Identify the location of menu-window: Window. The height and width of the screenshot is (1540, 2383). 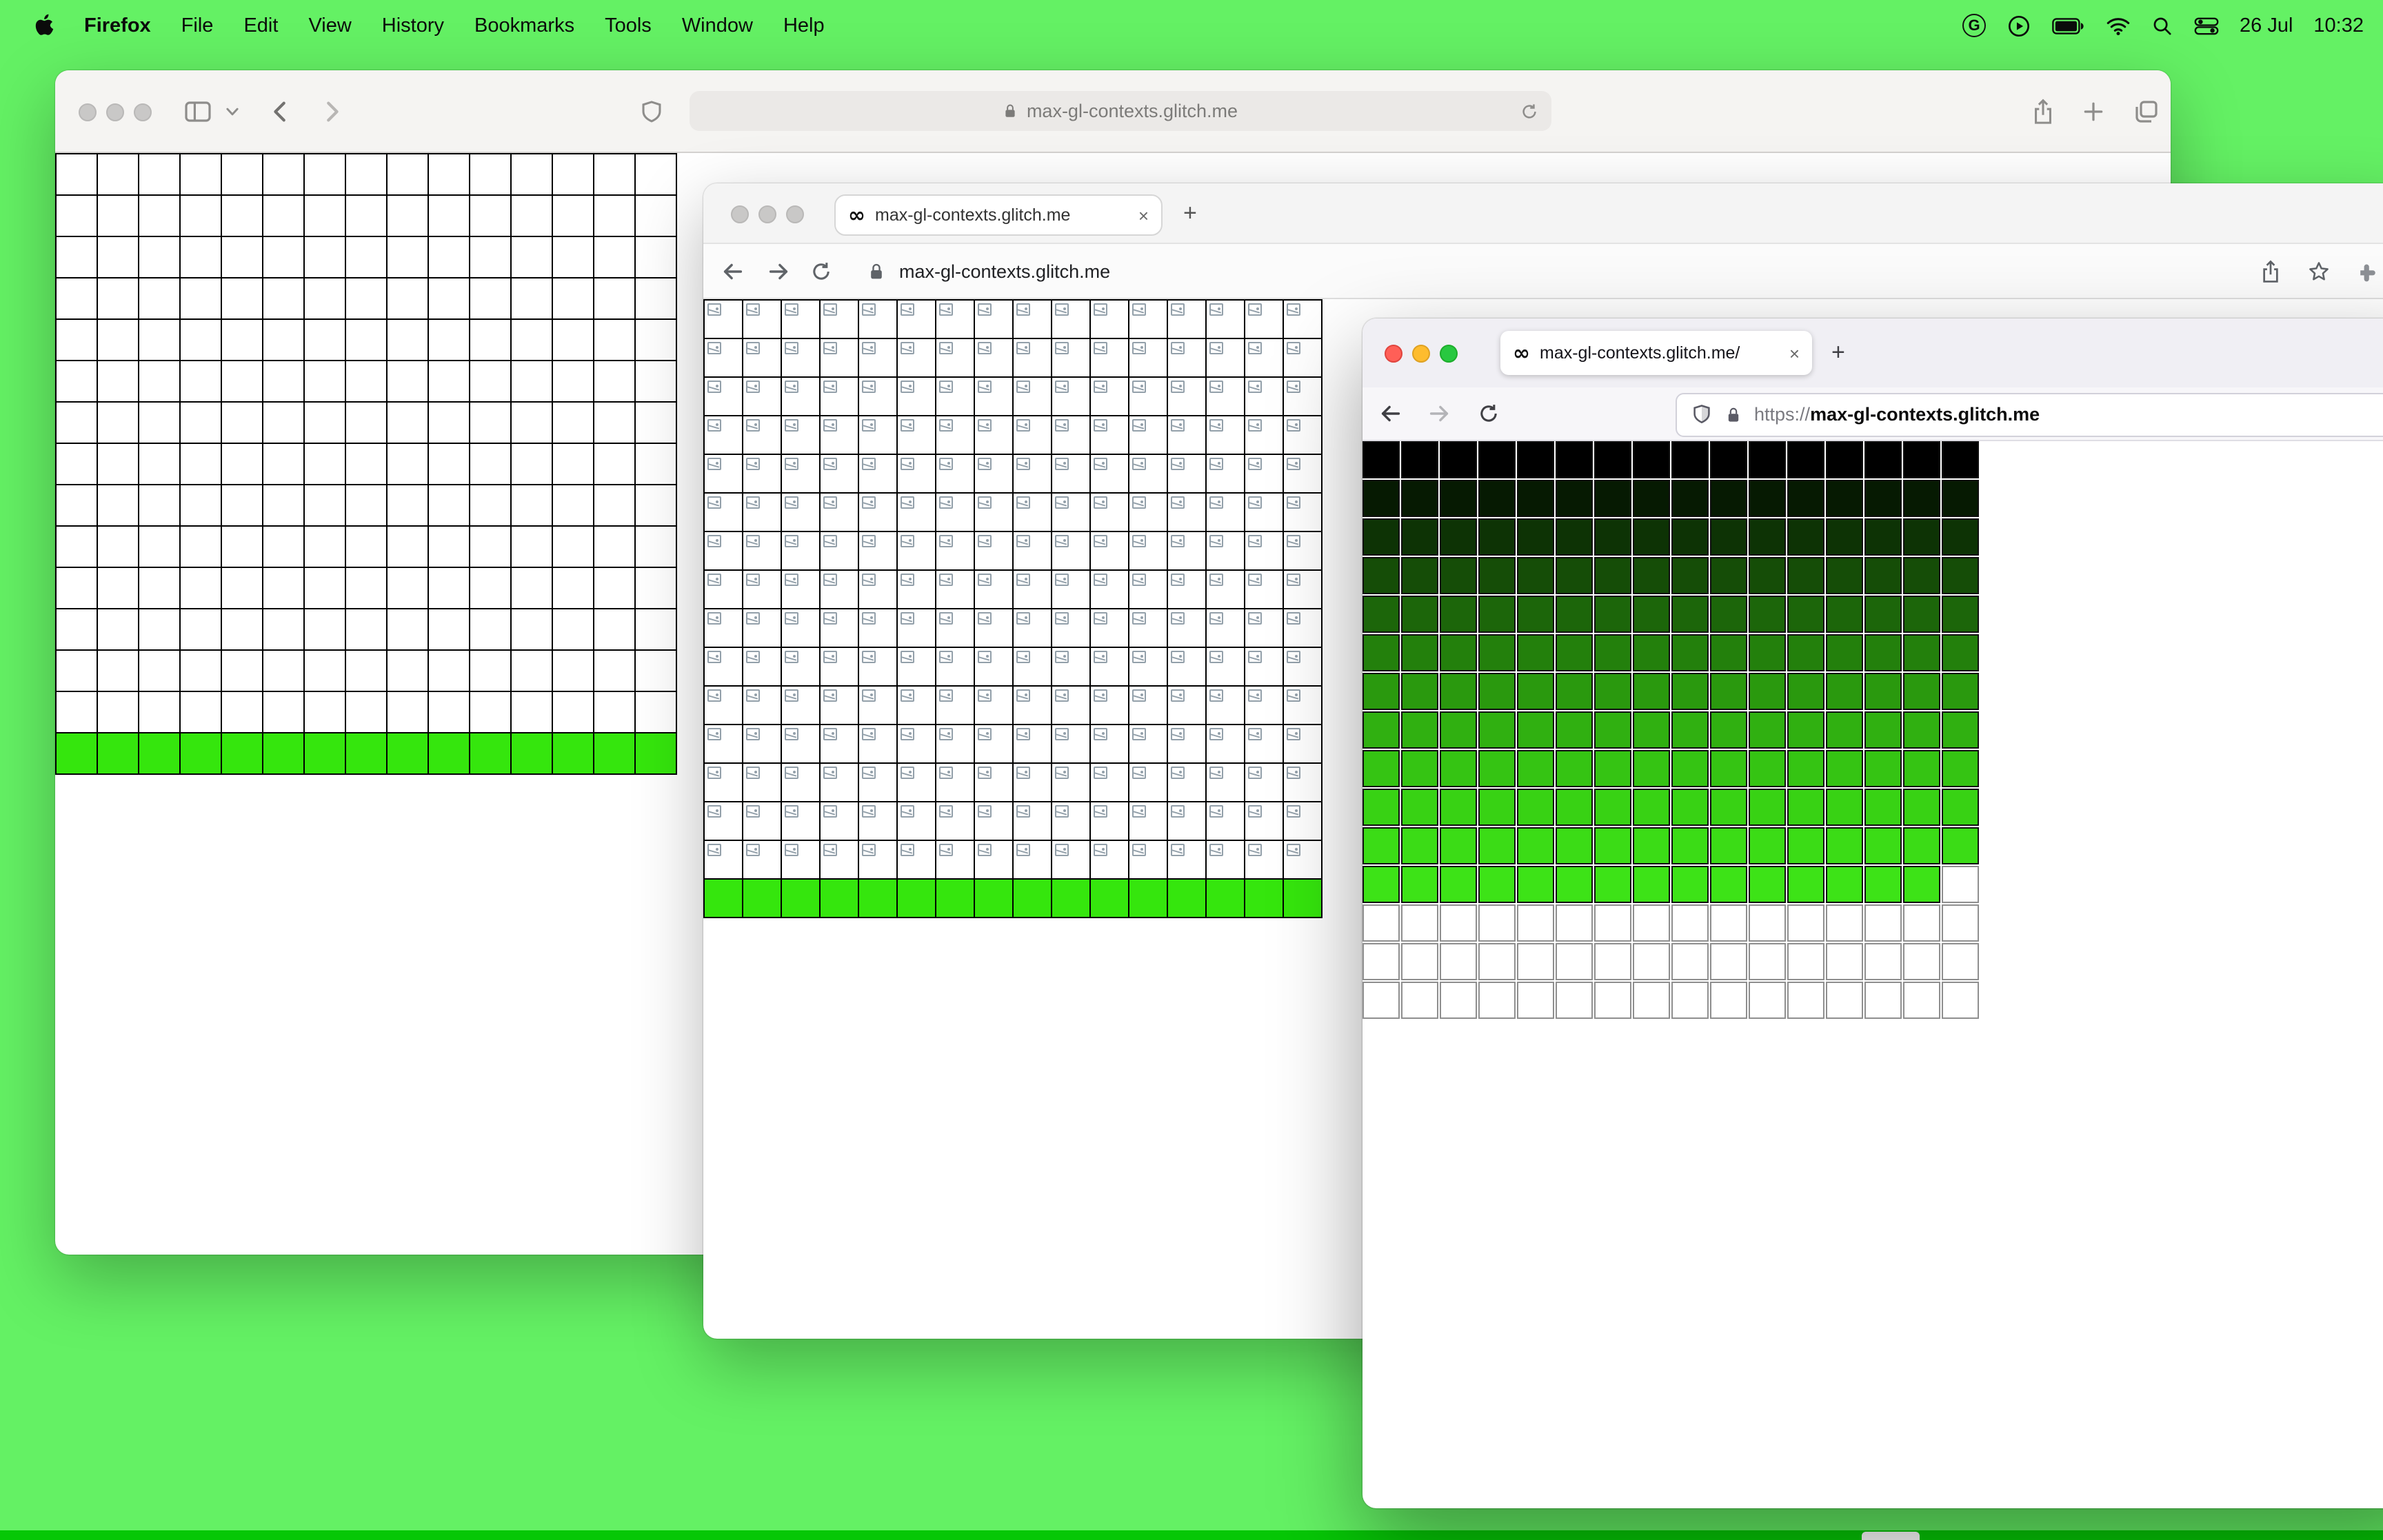
(717, 26).